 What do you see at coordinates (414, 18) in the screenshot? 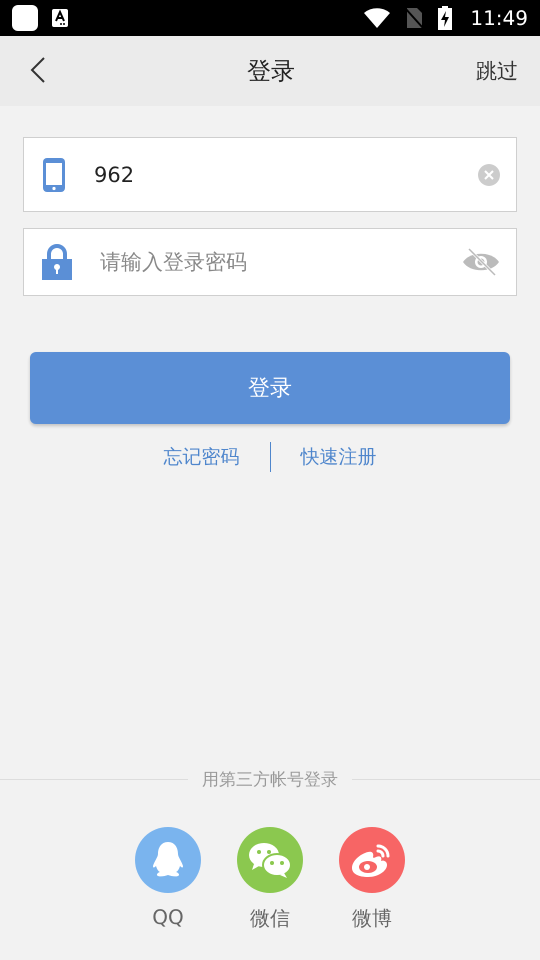
I see `no-sim-icon` at bounding box center [414, 18].